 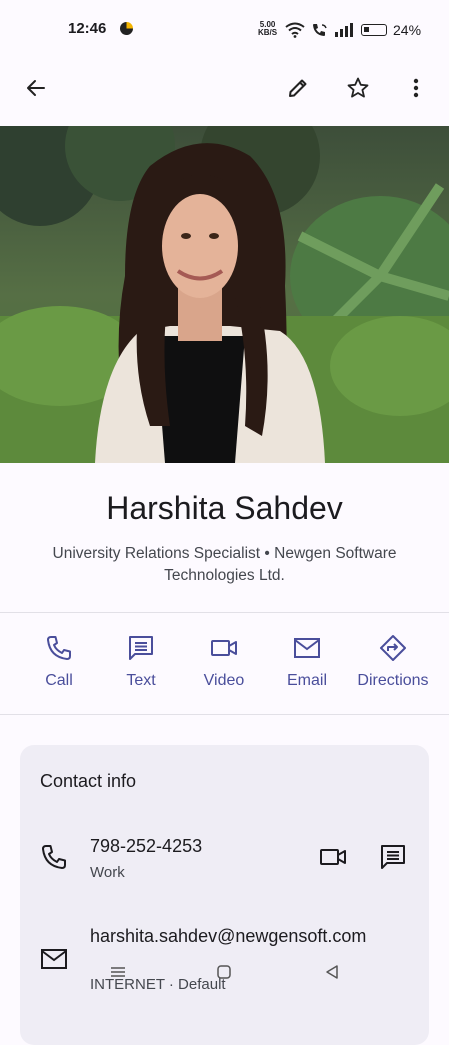 What do you see at coordinates (59, 680) in the screenshot?
I see `call-label: Call` at bounding box center [59, 680].